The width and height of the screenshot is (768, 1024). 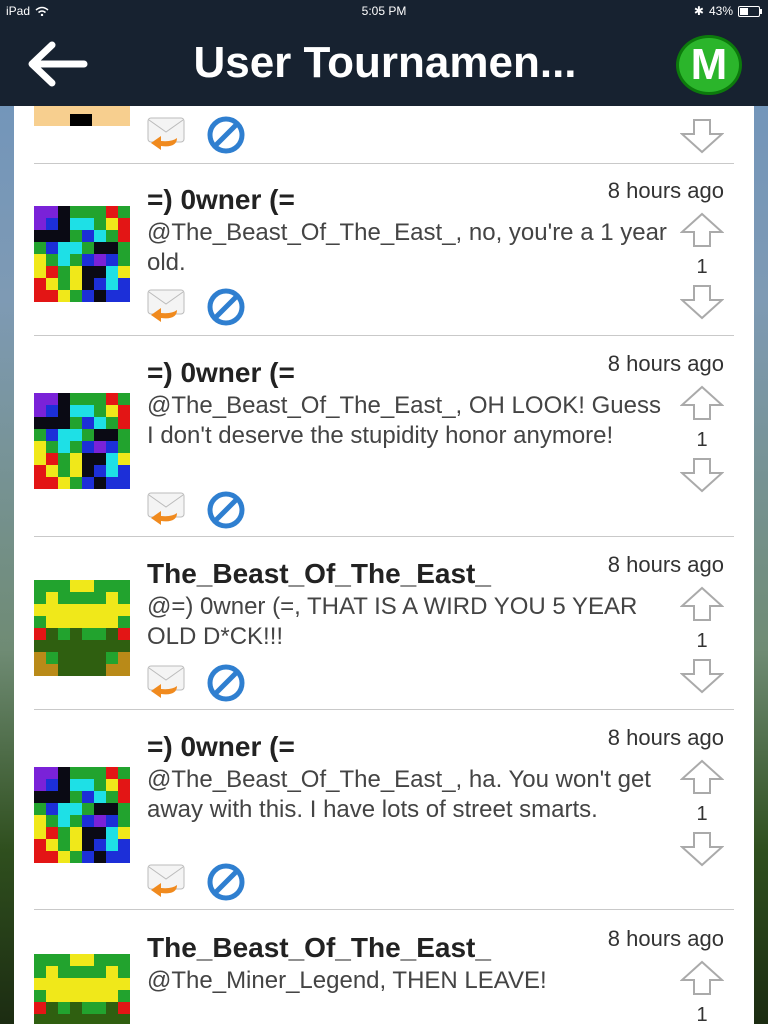 What do you see at coordinates (709, 65) in the screenshot?
I see `menu-badge-button: M` at bounding box center [709, 65].